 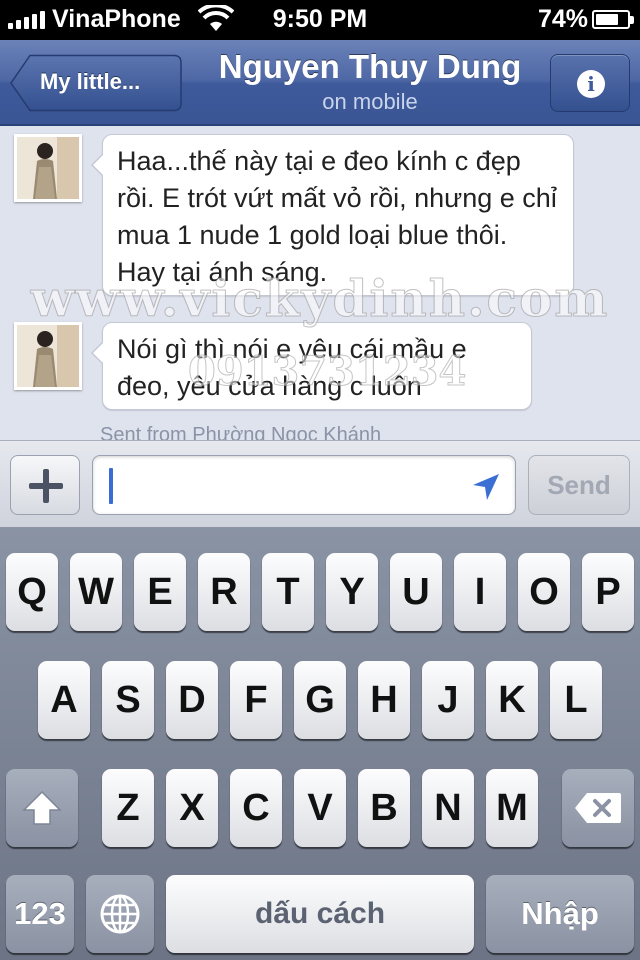 I want to click on key-o: O, so click(x=544, y=592).